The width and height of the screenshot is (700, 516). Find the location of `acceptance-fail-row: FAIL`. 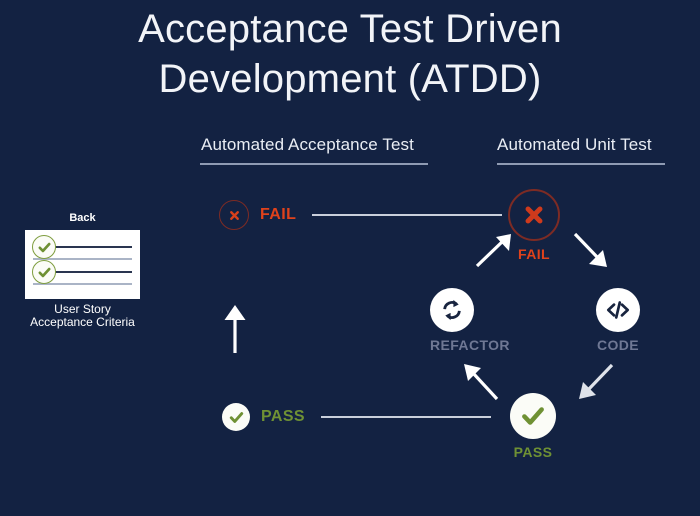

acceptance-fail-row: FAIL is located at coordinates (361, 215).